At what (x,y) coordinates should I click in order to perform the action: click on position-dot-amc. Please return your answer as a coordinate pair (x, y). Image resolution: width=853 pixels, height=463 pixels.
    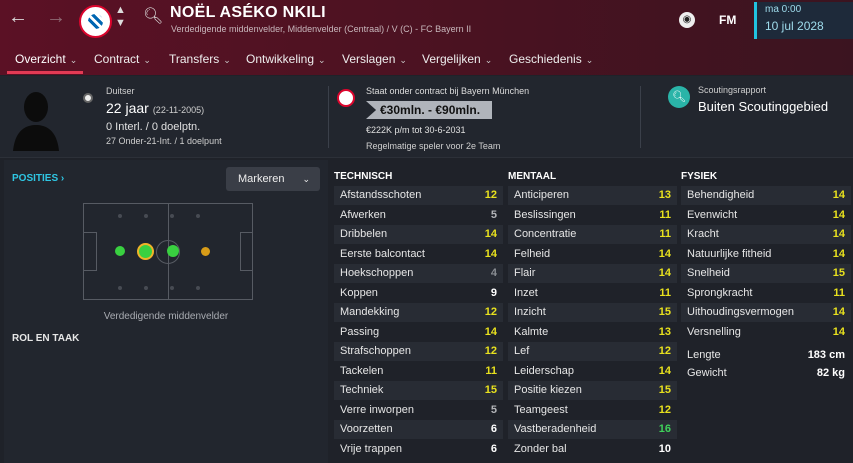
    Looking at the image, I should click on (205, 251).